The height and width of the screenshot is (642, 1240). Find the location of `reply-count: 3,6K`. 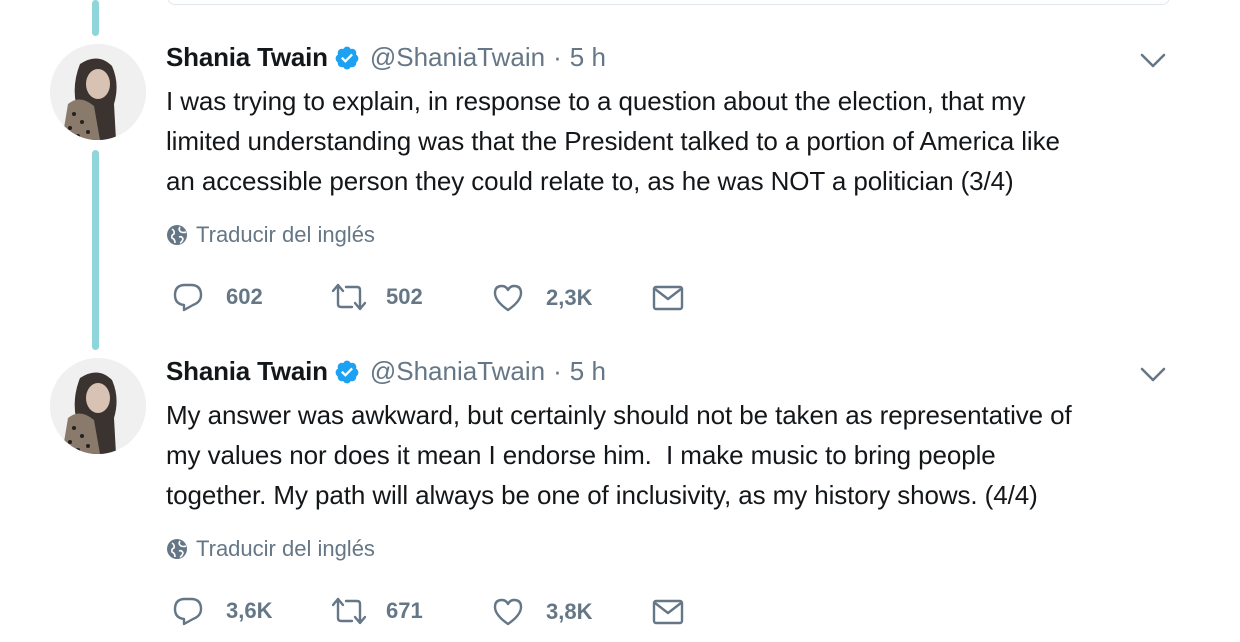

reply-count: 3,6K is located at coordinates (249, 610).